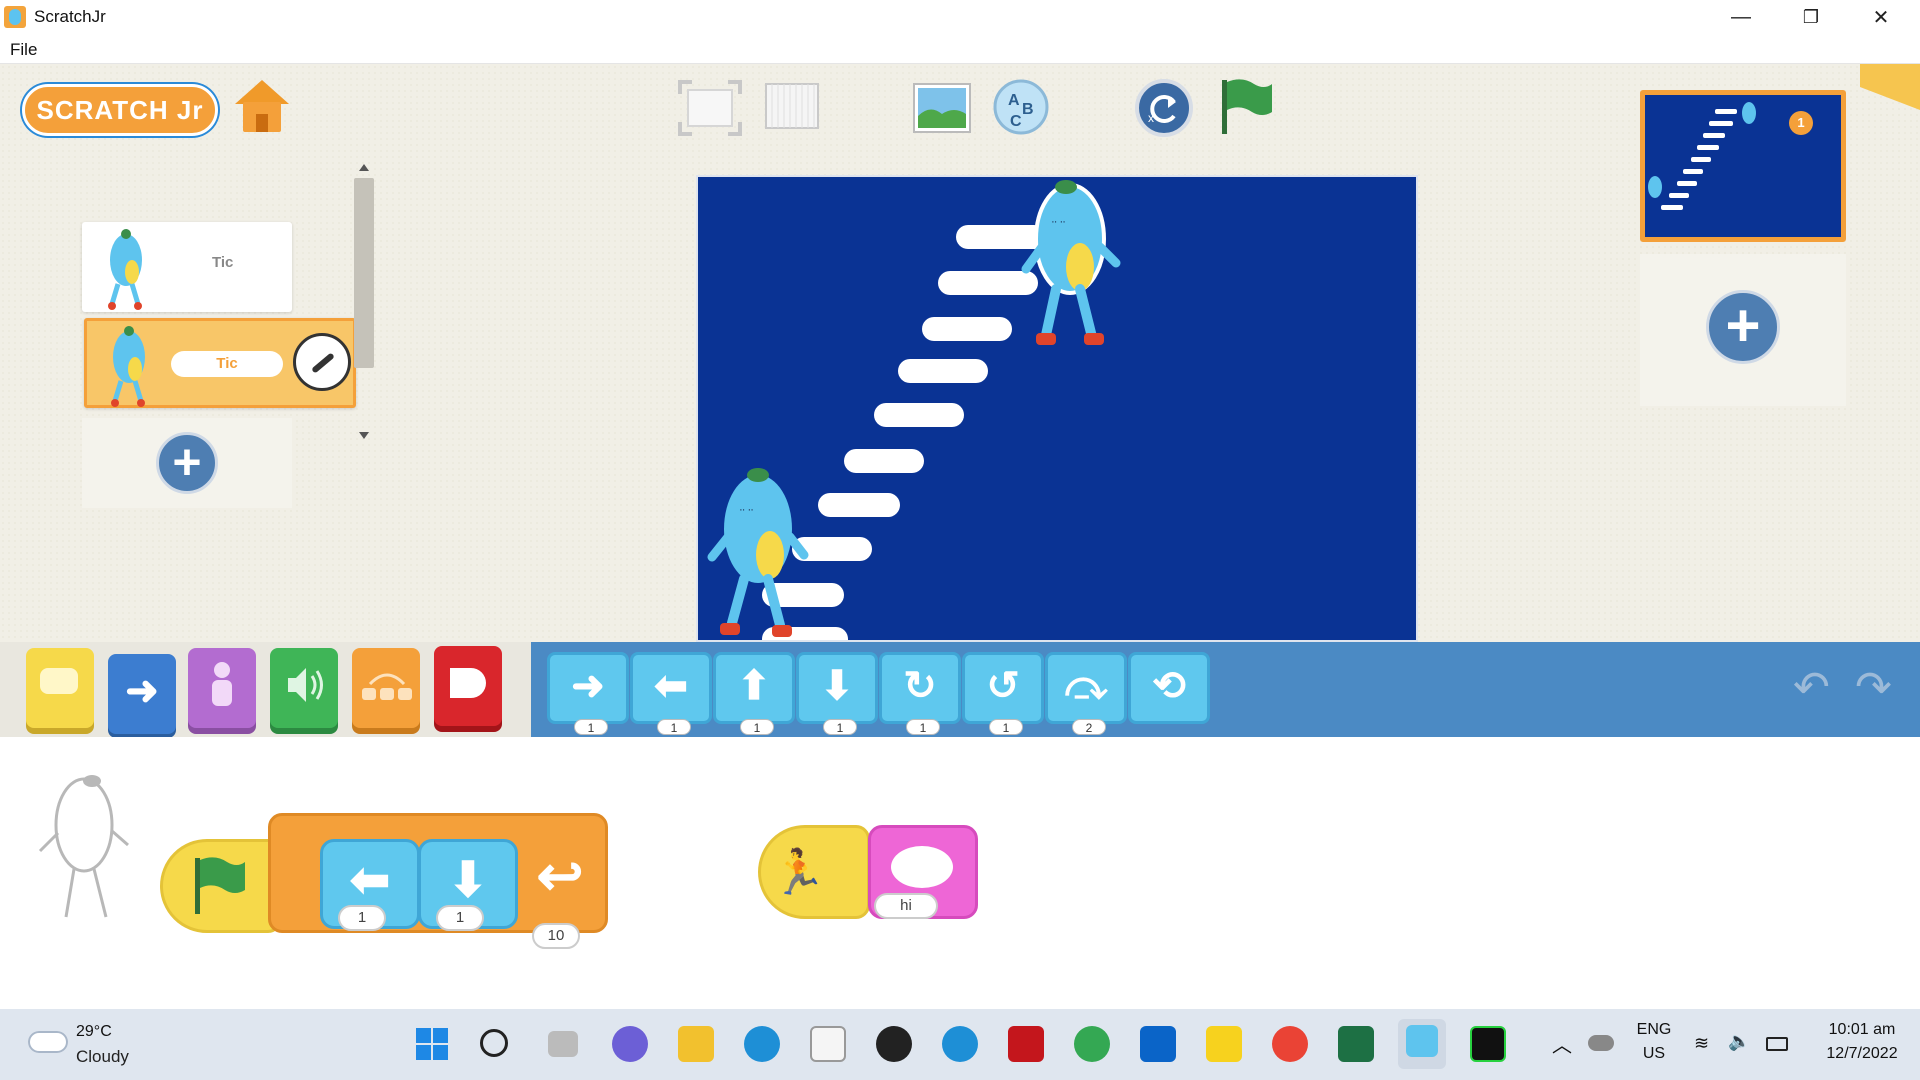  Describe the element at coordinates (671, 693) in the screenshot. I see `move-left-block: ⬅ 1` at that location.